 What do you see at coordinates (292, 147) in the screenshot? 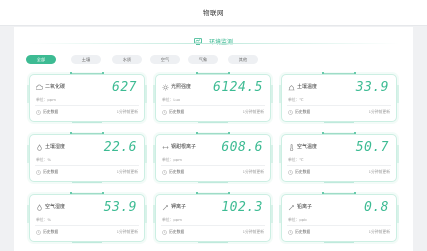
I see `thermometer-icon` at bounding box center [292, 147].